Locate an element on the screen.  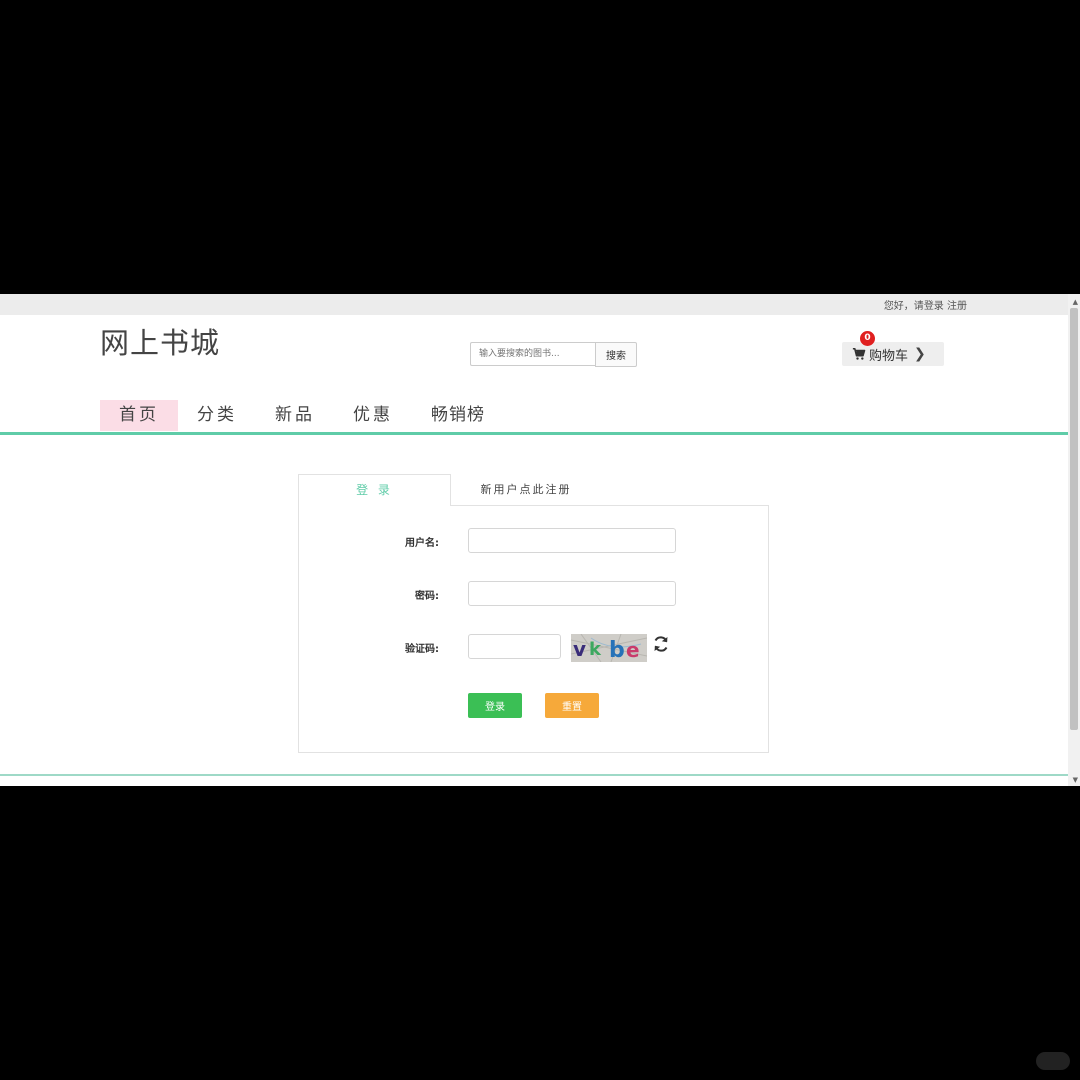
username-input is located at coordinates (572, 540).